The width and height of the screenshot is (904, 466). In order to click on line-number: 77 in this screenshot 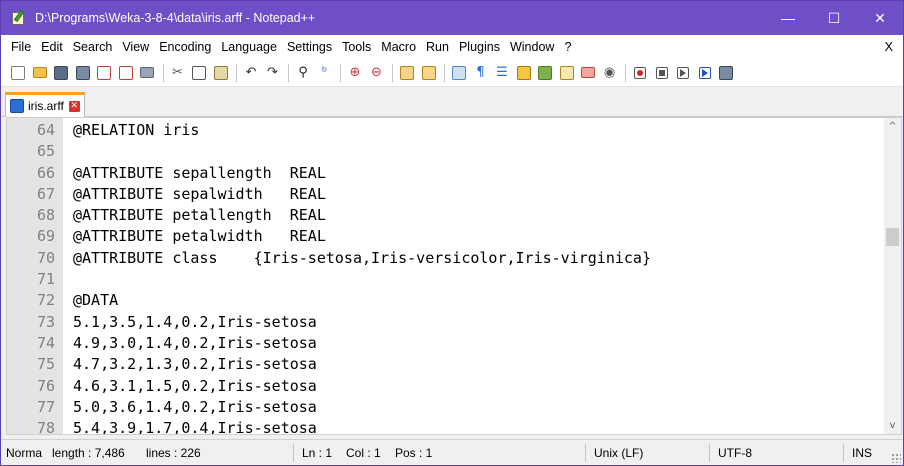, I will do `click(35, 407)`.